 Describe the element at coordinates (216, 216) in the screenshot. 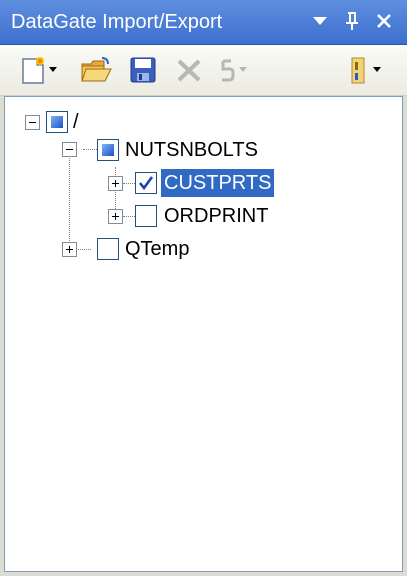

I see `tree-node-ordprint: ORDPRINT` at that location.